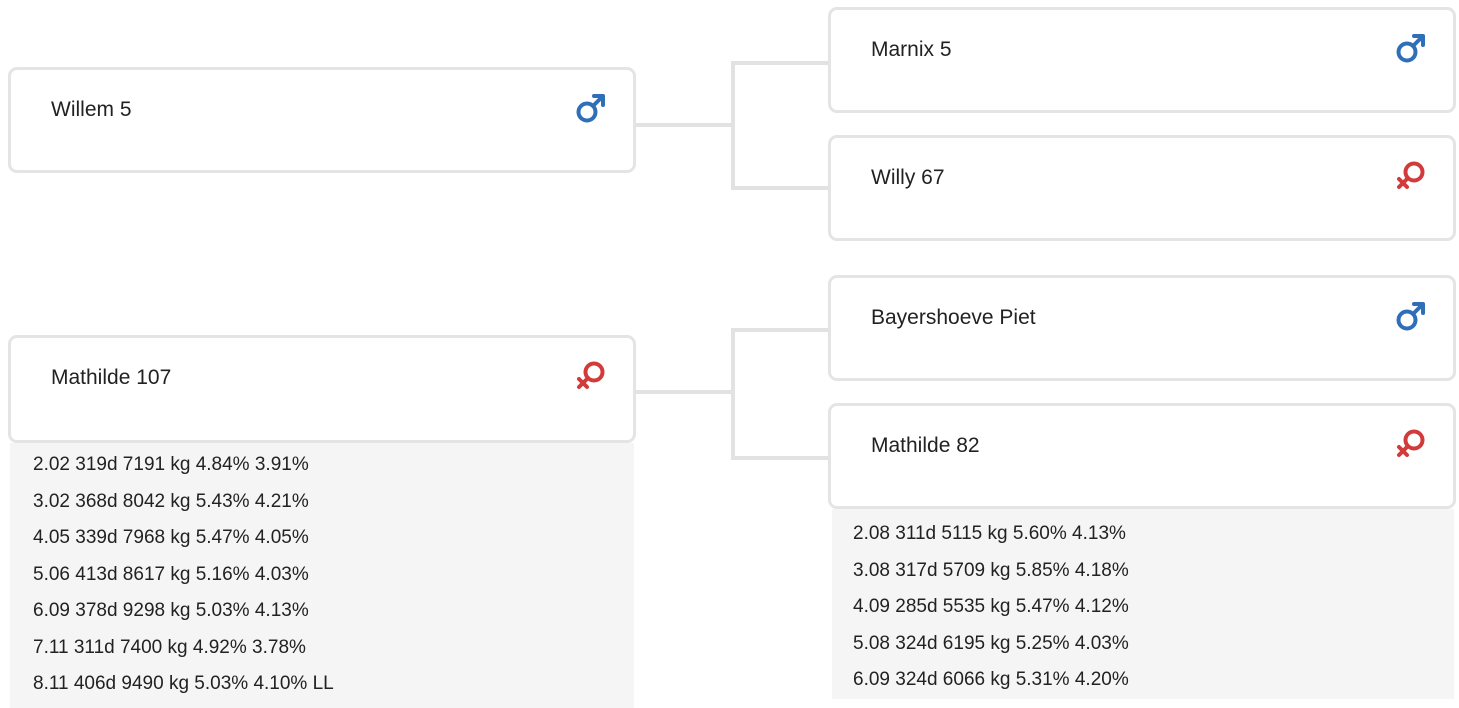  I want to click on lactation-record-row: 8.11 406d 9490 kg 5.03% 4.10% LL, so click(183, 683).